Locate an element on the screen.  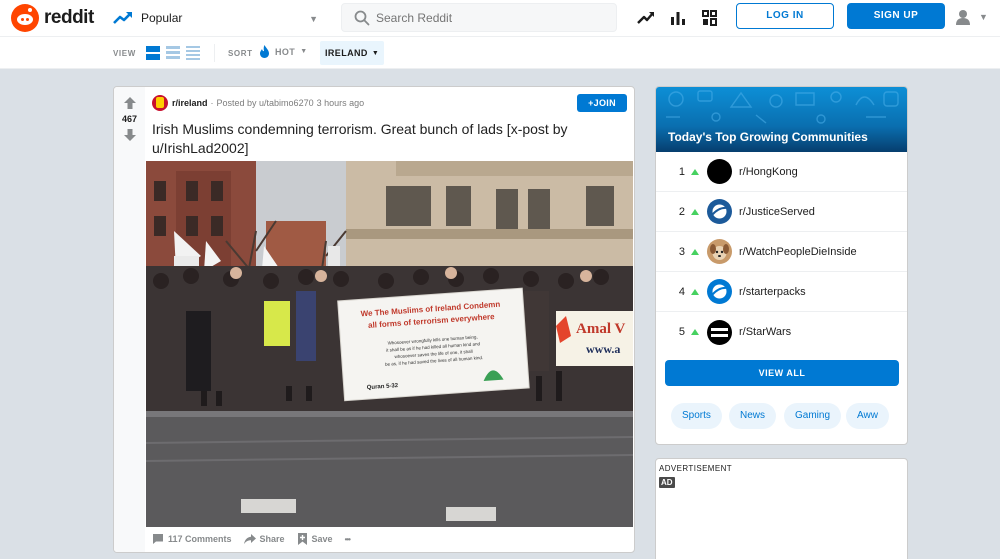
share-icon is located at coordinates (249, 539).